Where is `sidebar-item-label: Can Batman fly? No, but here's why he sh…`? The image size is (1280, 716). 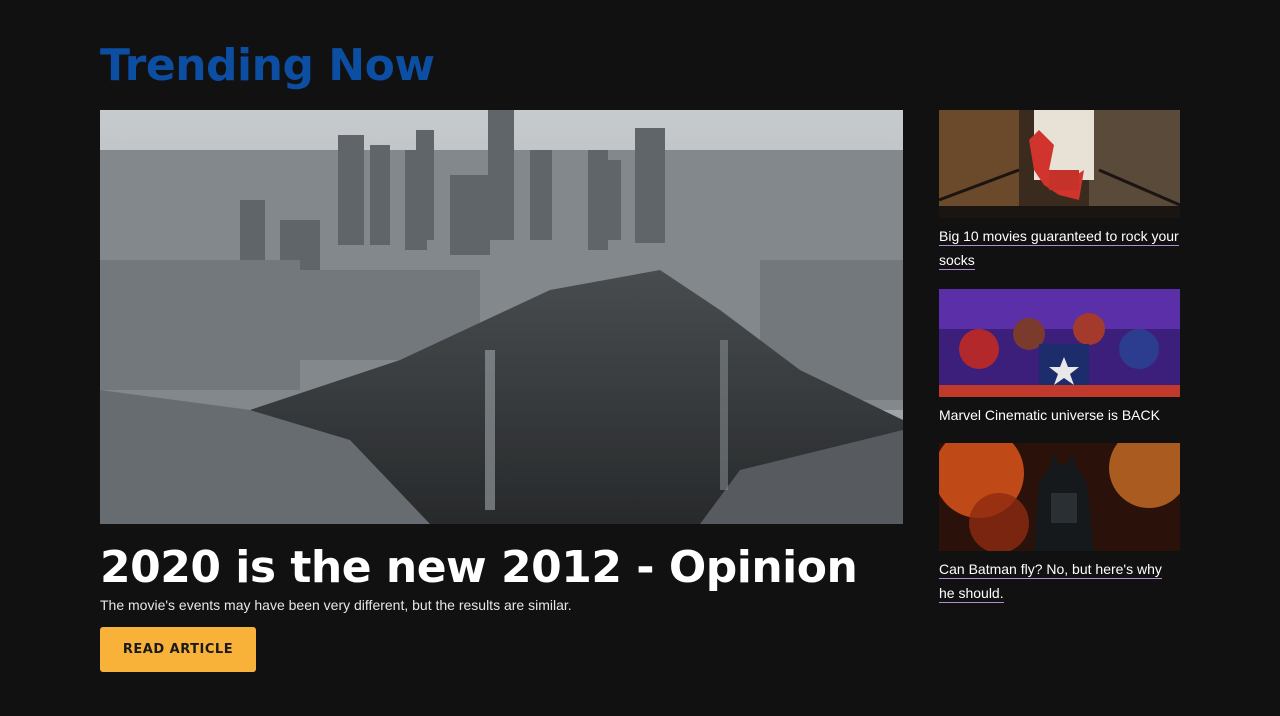 sidebar-item-label: Can Batman fly? No, but here's why he sh… is located at coordinates (1050, 582).